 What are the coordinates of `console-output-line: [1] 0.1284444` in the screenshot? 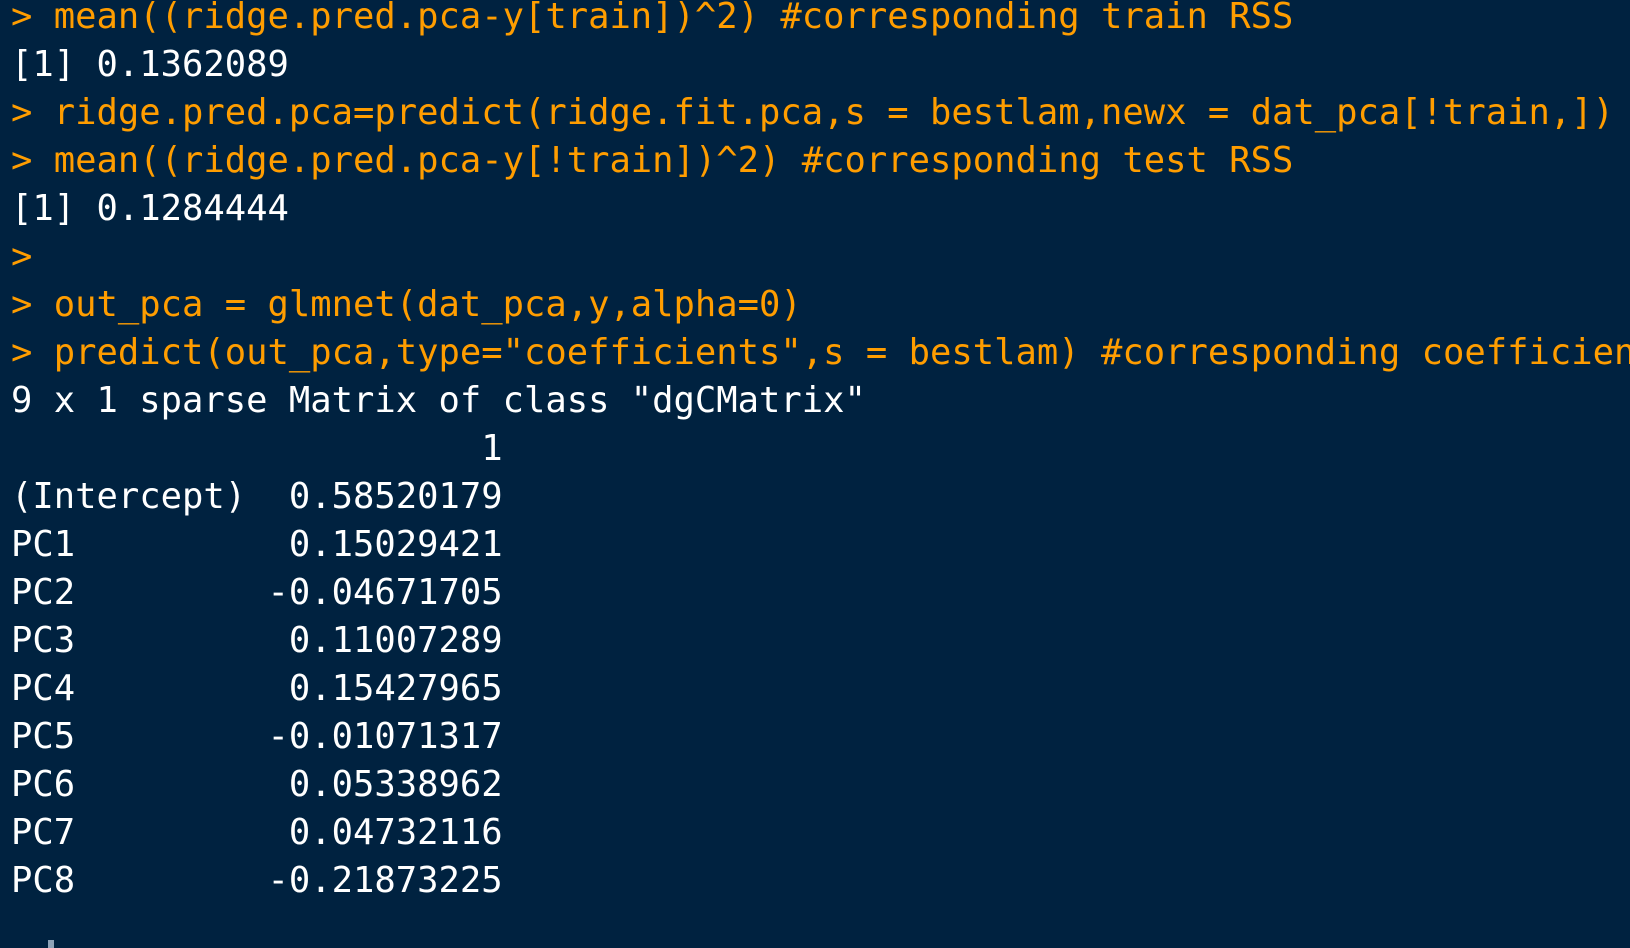 It's located at (150, 208).